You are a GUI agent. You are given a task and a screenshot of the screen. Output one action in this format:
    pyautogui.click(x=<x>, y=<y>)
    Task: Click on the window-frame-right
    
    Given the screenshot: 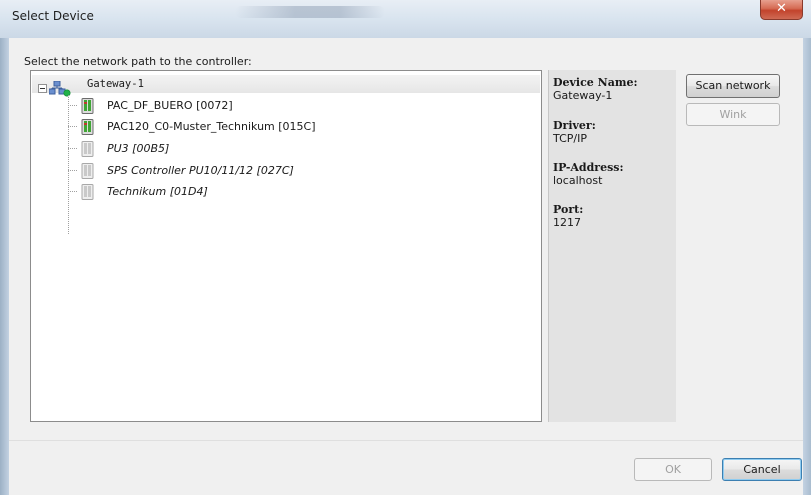 What is the action you would take?
    pyautogui.click(x=807, y=266)
    